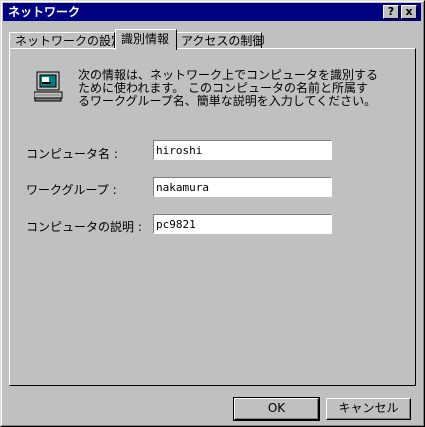  What do you see at coordinates (72, 154) in the screenshot?
I see `computer-name-label: コンピュータ名 :` at bounding box center [72, 154].